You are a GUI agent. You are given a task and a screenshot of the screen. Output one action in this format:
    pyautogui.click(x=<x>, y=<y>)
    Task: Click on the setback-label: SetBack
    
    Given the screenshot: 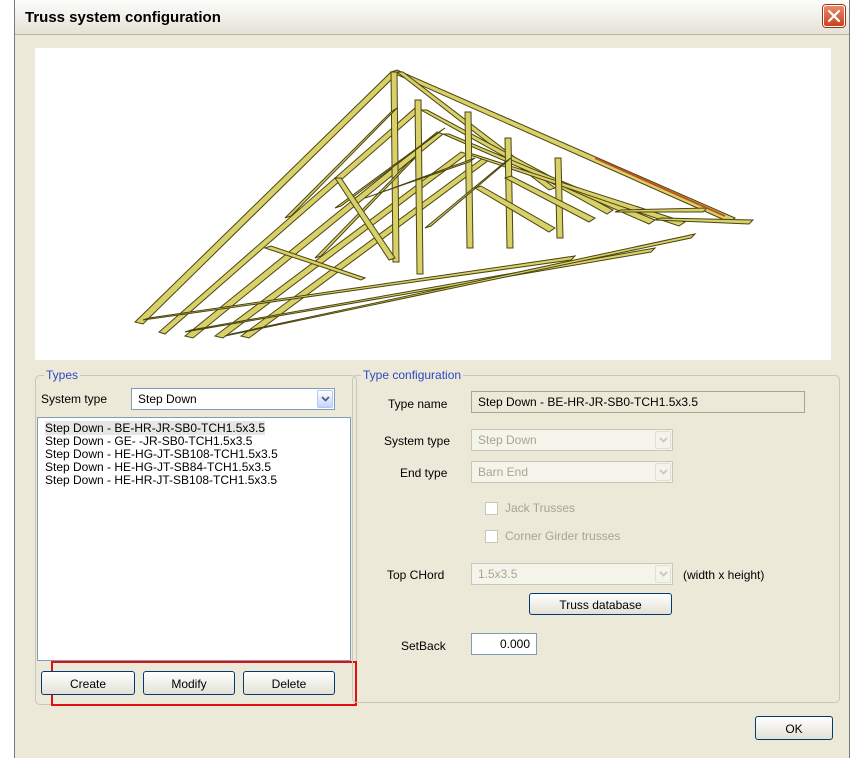 What is the action you would take?
    pyautogui.click(x=423, y=646)
    